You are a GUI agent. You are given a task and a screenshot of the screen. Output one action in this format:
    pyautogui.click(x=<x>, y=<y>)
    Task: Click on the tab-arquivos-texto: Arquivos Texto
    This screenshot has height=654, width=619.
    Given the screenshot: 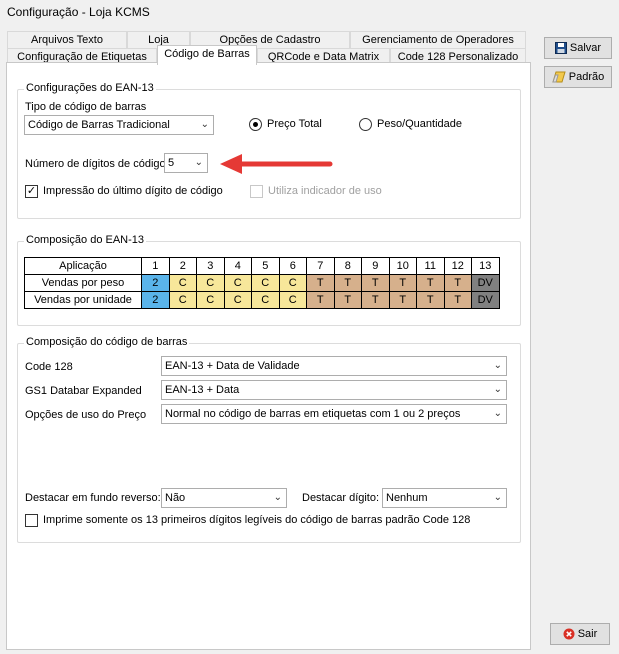 What is the action you would take?
    pyautogui.click(x=67, y=39)
    